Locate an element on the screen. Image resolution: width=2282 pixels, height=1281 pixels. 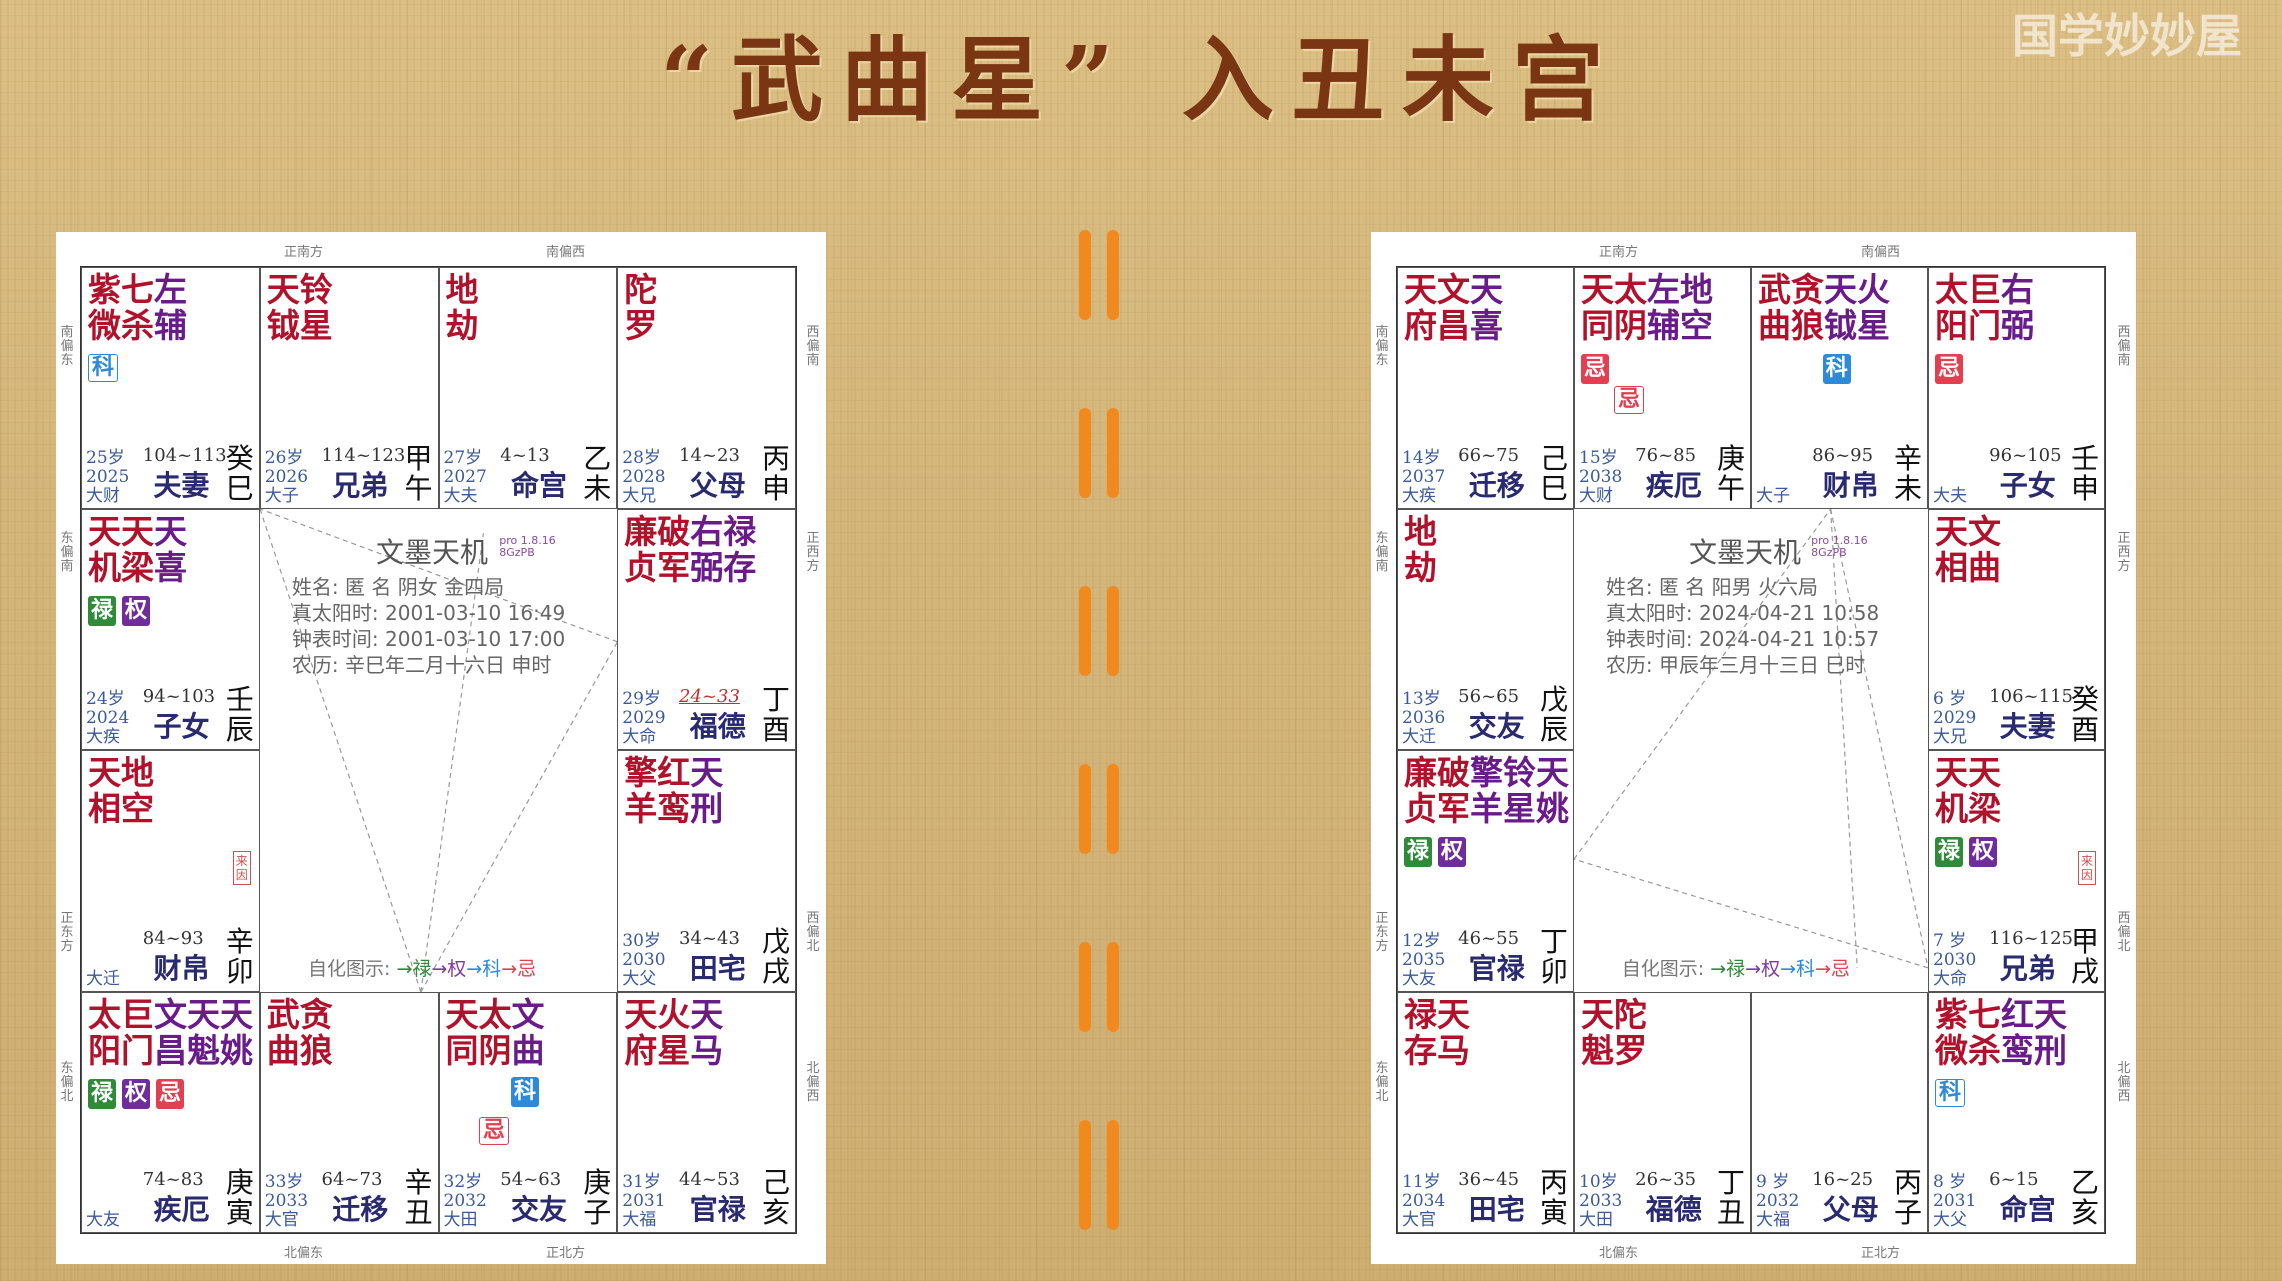
age-block: 28岁 2028 大兄 is located at coordinates (643, 477).